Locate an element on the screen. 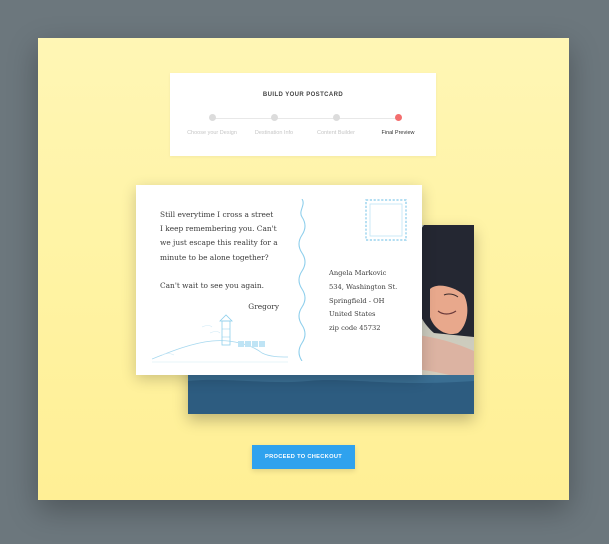 Image resolution: width=609 pixels, height=544 pixels. address-country: United States is located at coordinates (352, 314).